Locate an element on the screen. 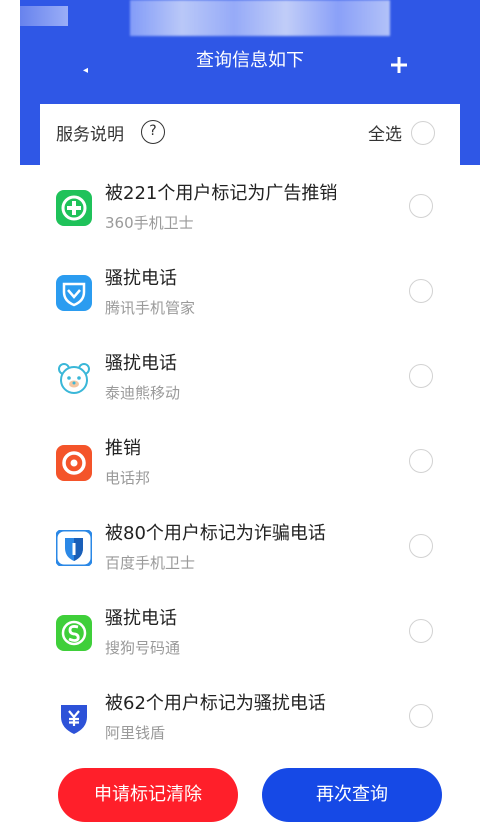 The height and width of the screenshot is (824, 500). page-title: 查询信息如下 is located at coordinates (250, 60).